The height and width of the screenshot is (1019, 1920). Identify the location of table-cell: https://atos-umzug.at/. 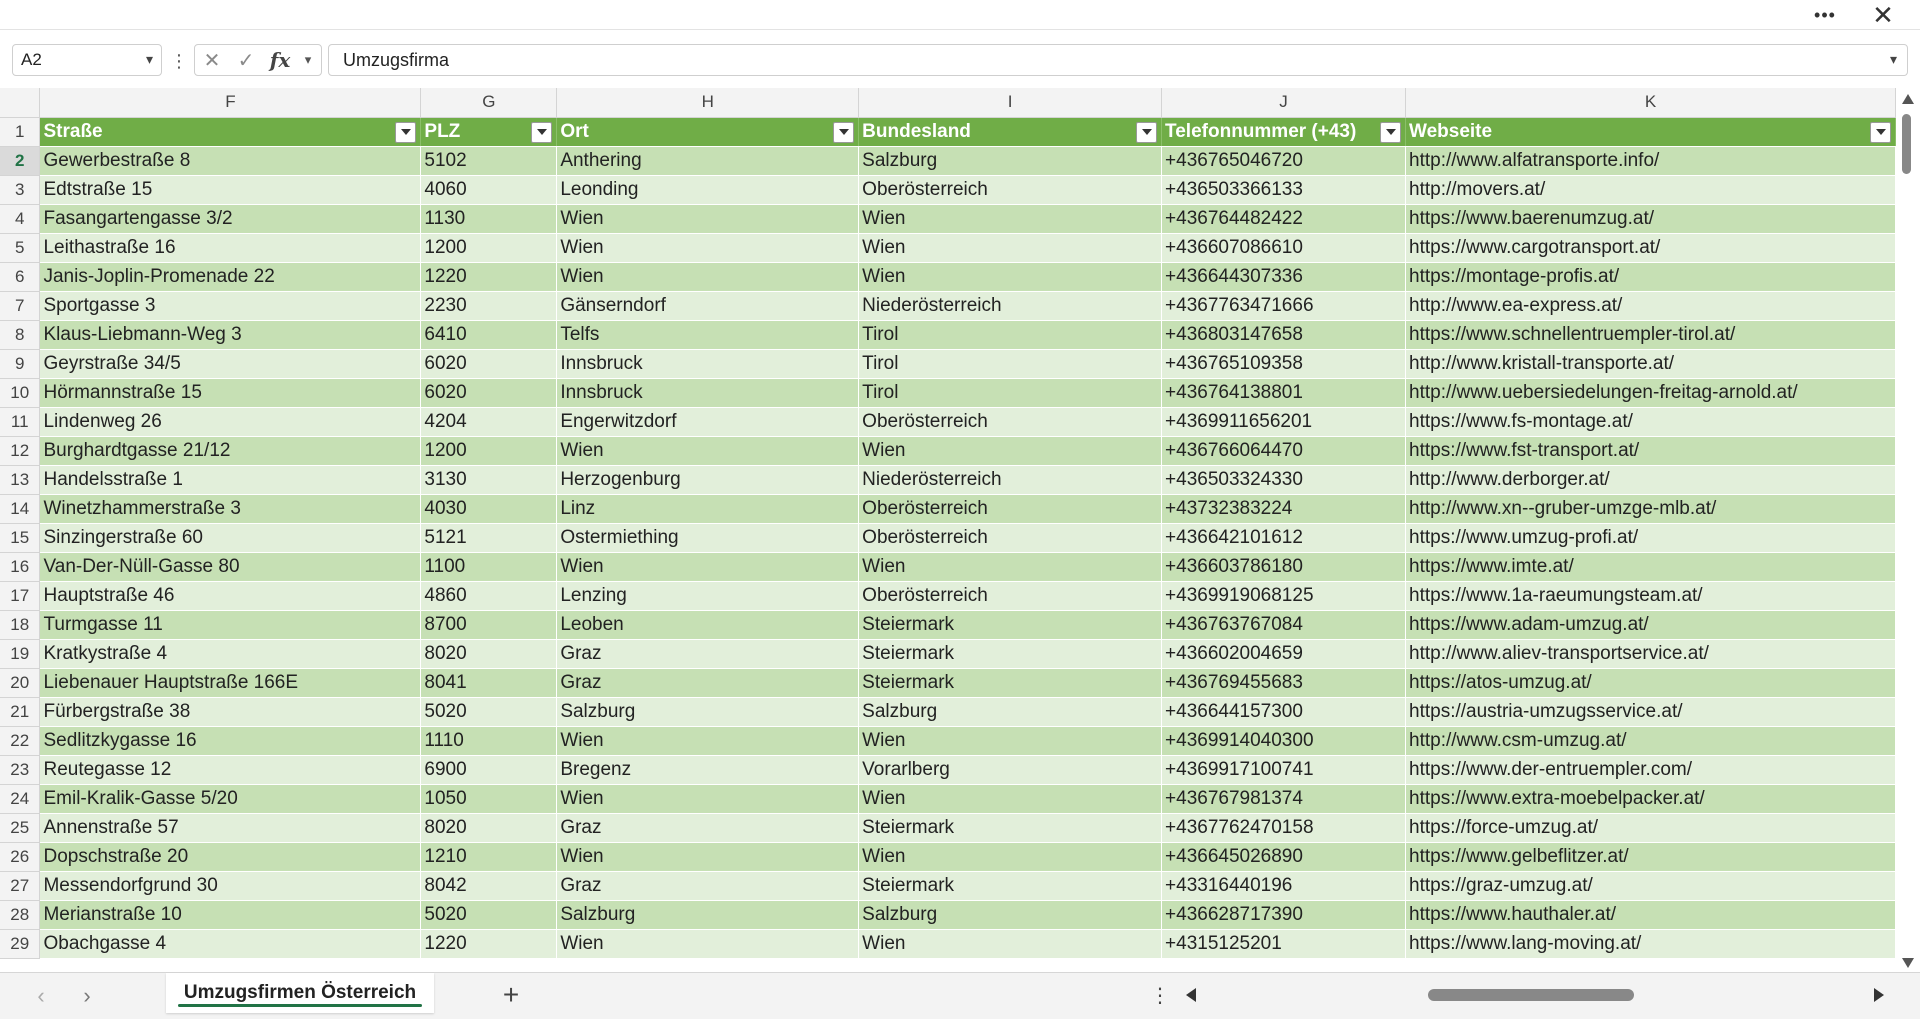
(1650, 683).